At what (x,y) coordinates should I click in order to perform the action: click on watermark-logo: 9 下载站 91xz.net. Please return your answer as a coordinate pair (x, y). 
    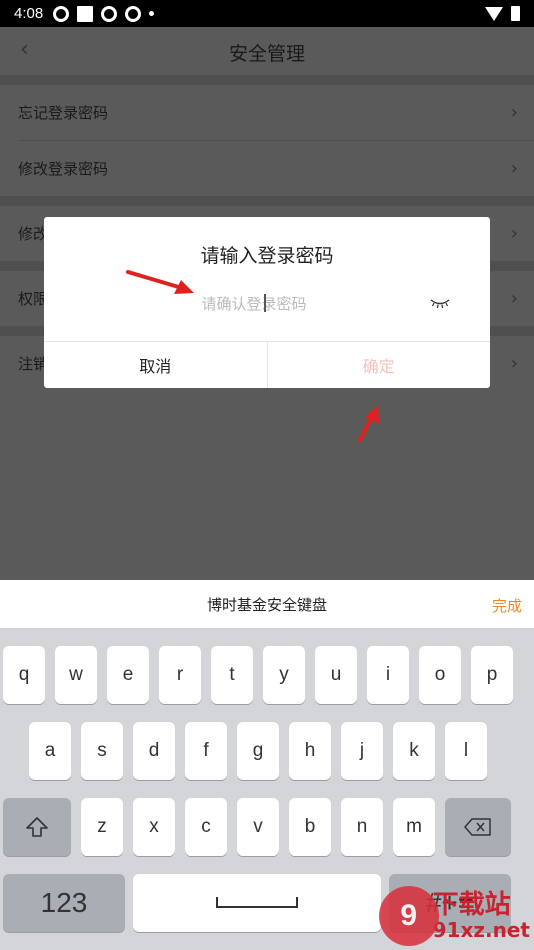
    Looking at the image, I should click on (454, 916).